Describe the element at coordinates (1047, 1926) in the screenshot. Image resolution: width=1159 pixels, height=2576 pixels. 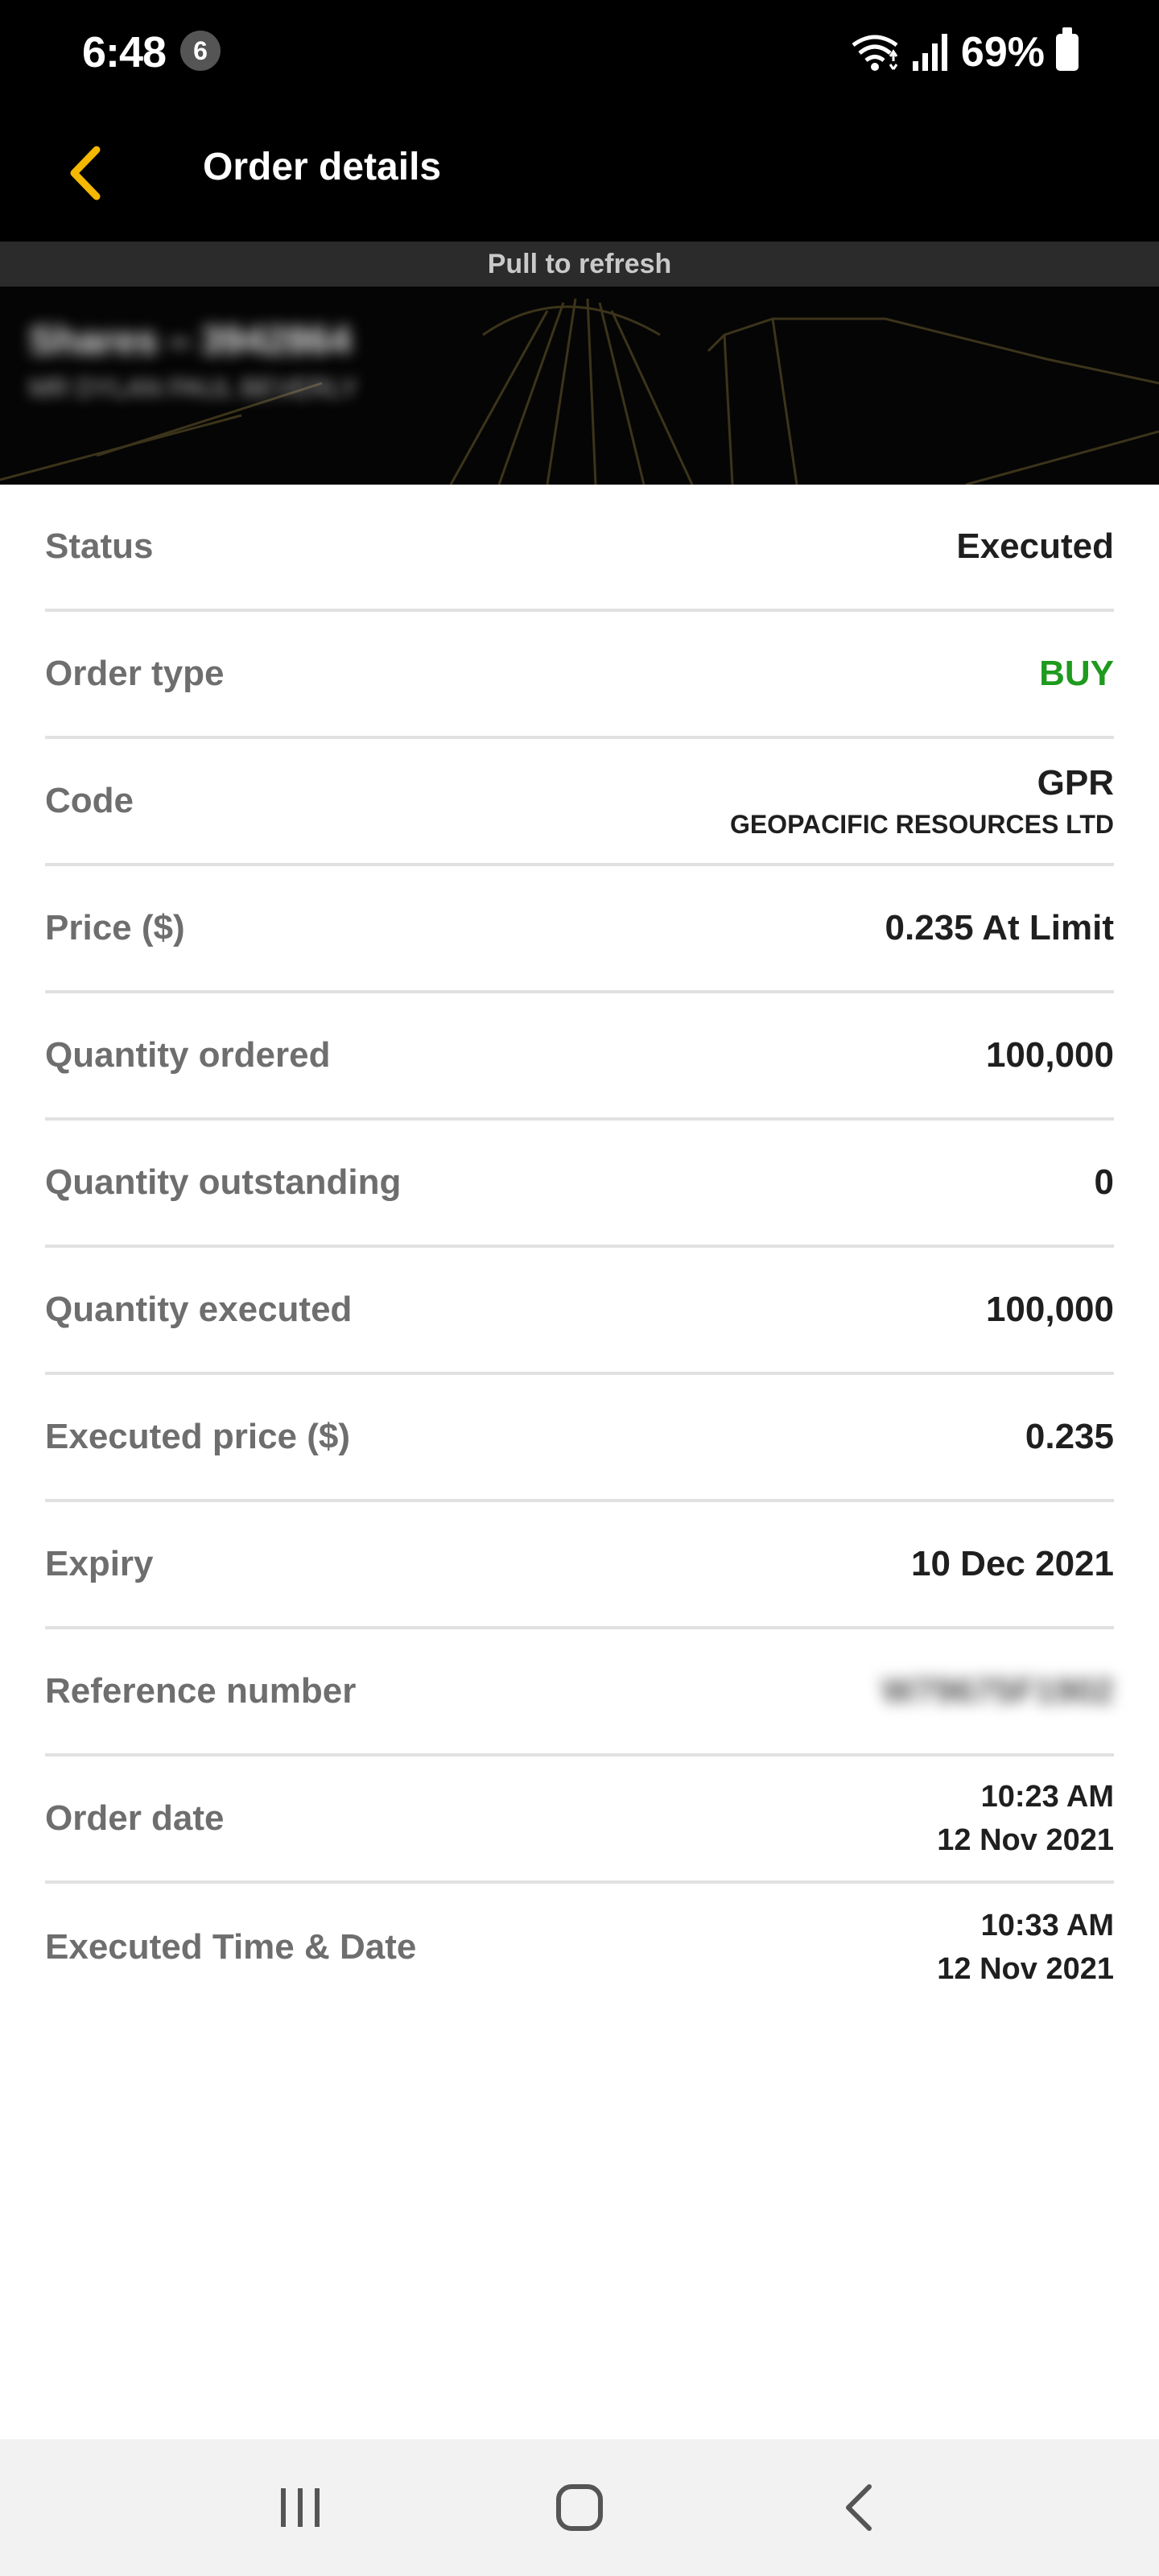
I see `executed-time: 10:33 AM` at that location.